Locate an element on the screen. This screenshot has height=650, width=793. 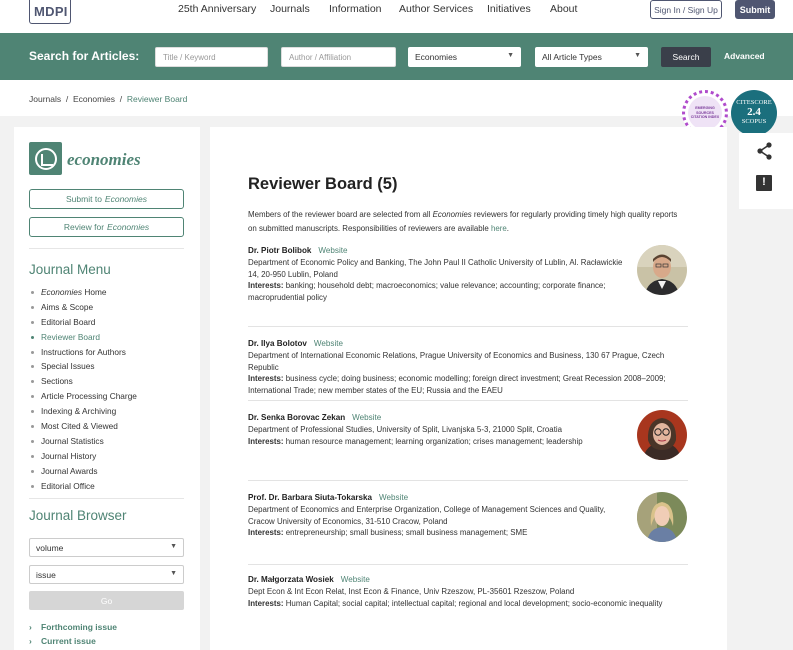
intro-journal: Economies is located at coordinates (452, 214).